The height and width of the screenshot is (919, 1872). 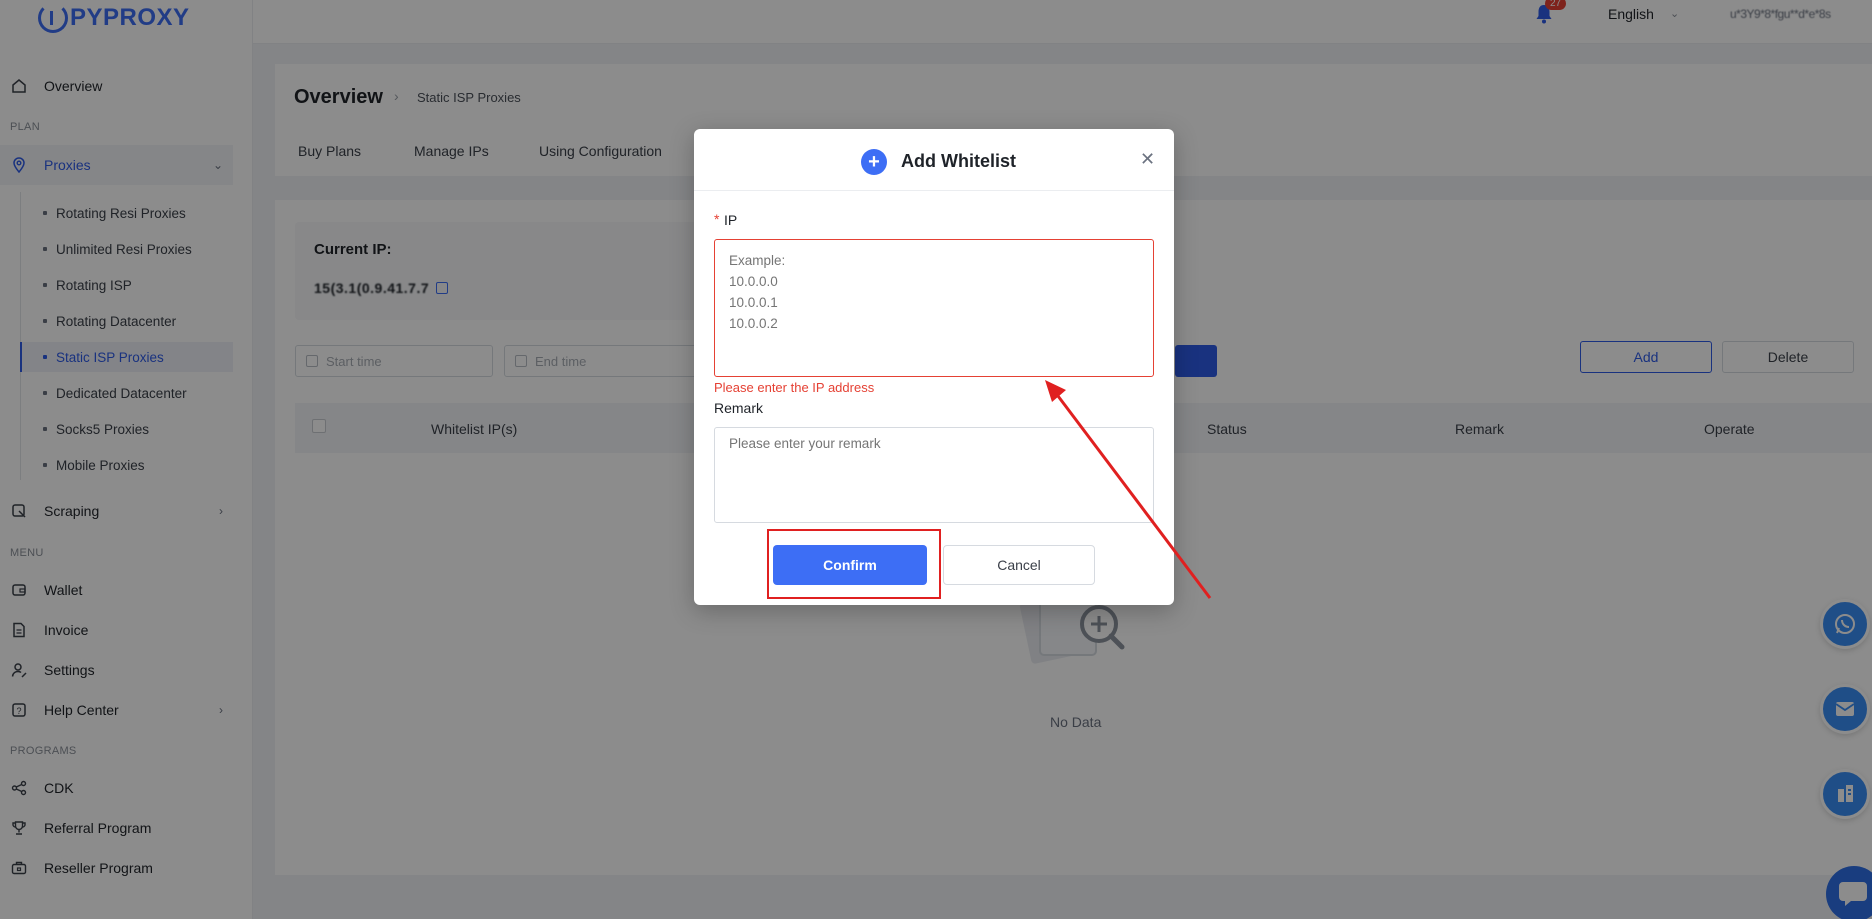 I want to click on close-icon: ✕, so click(x=1147, y=159).